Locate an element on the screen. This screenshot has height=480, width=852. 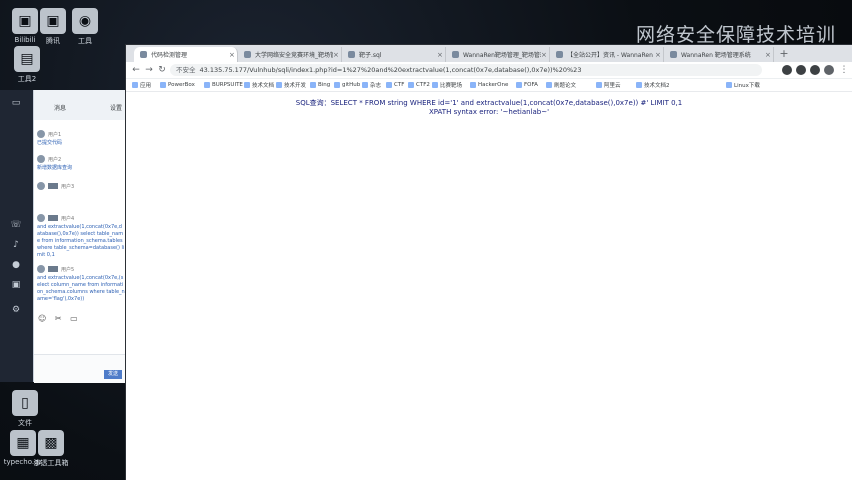
settings-icon: ⚙ is located at coordinates (16, 311).